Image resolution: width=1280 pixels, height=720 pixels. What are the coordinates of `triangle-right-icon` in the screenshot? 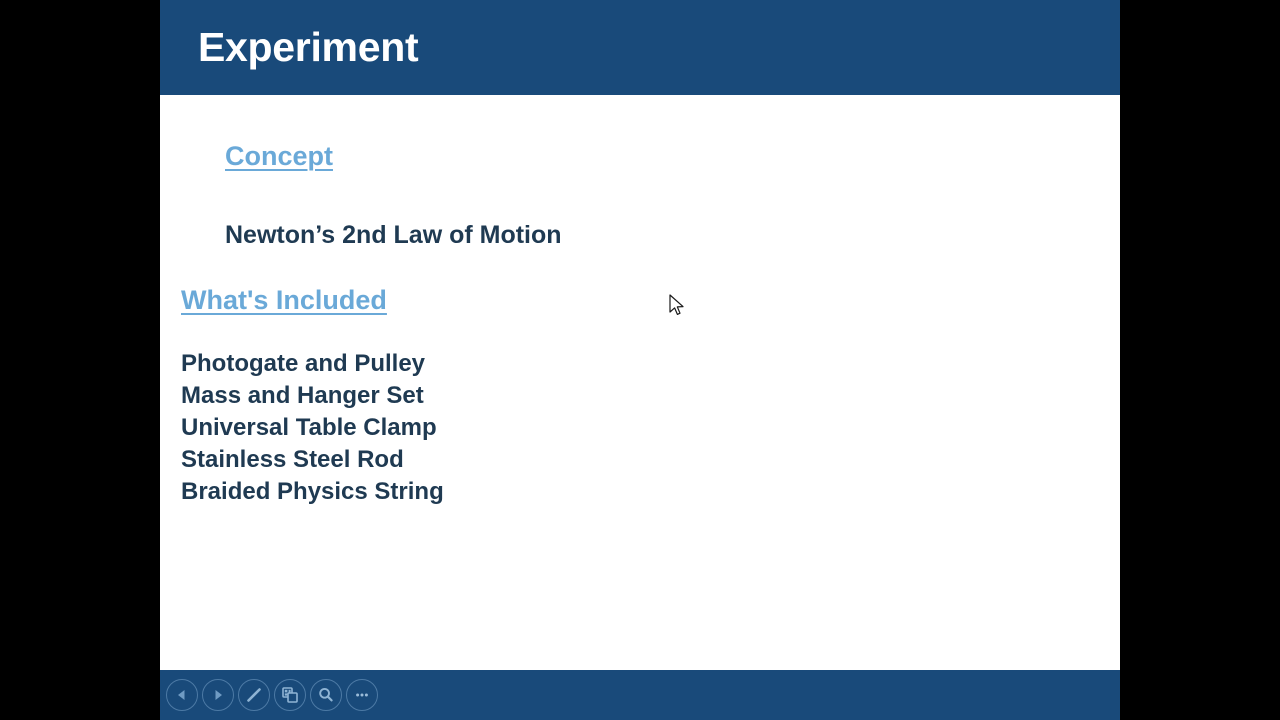 It's located at (218, 695).